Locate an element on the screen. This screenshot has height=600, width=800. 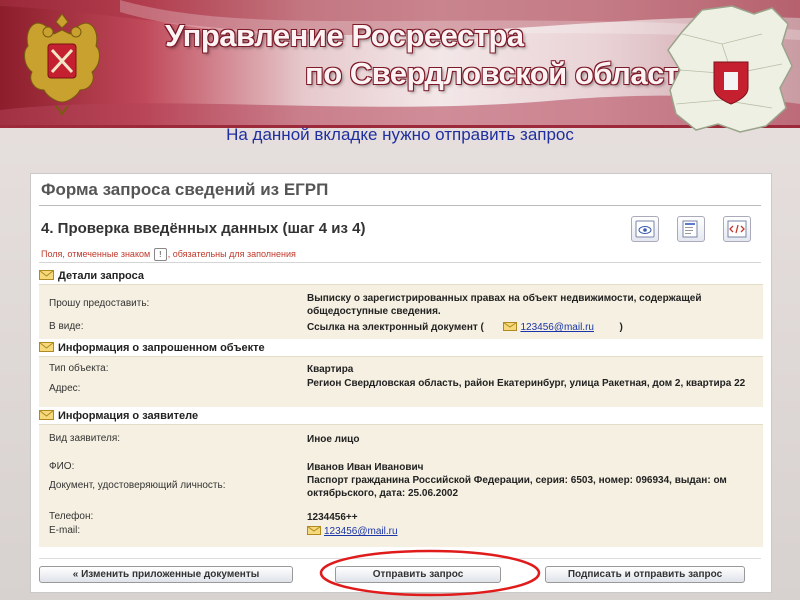
section-heading-applicant-label: Информация о заявителе is located at coordinates (128, 416).